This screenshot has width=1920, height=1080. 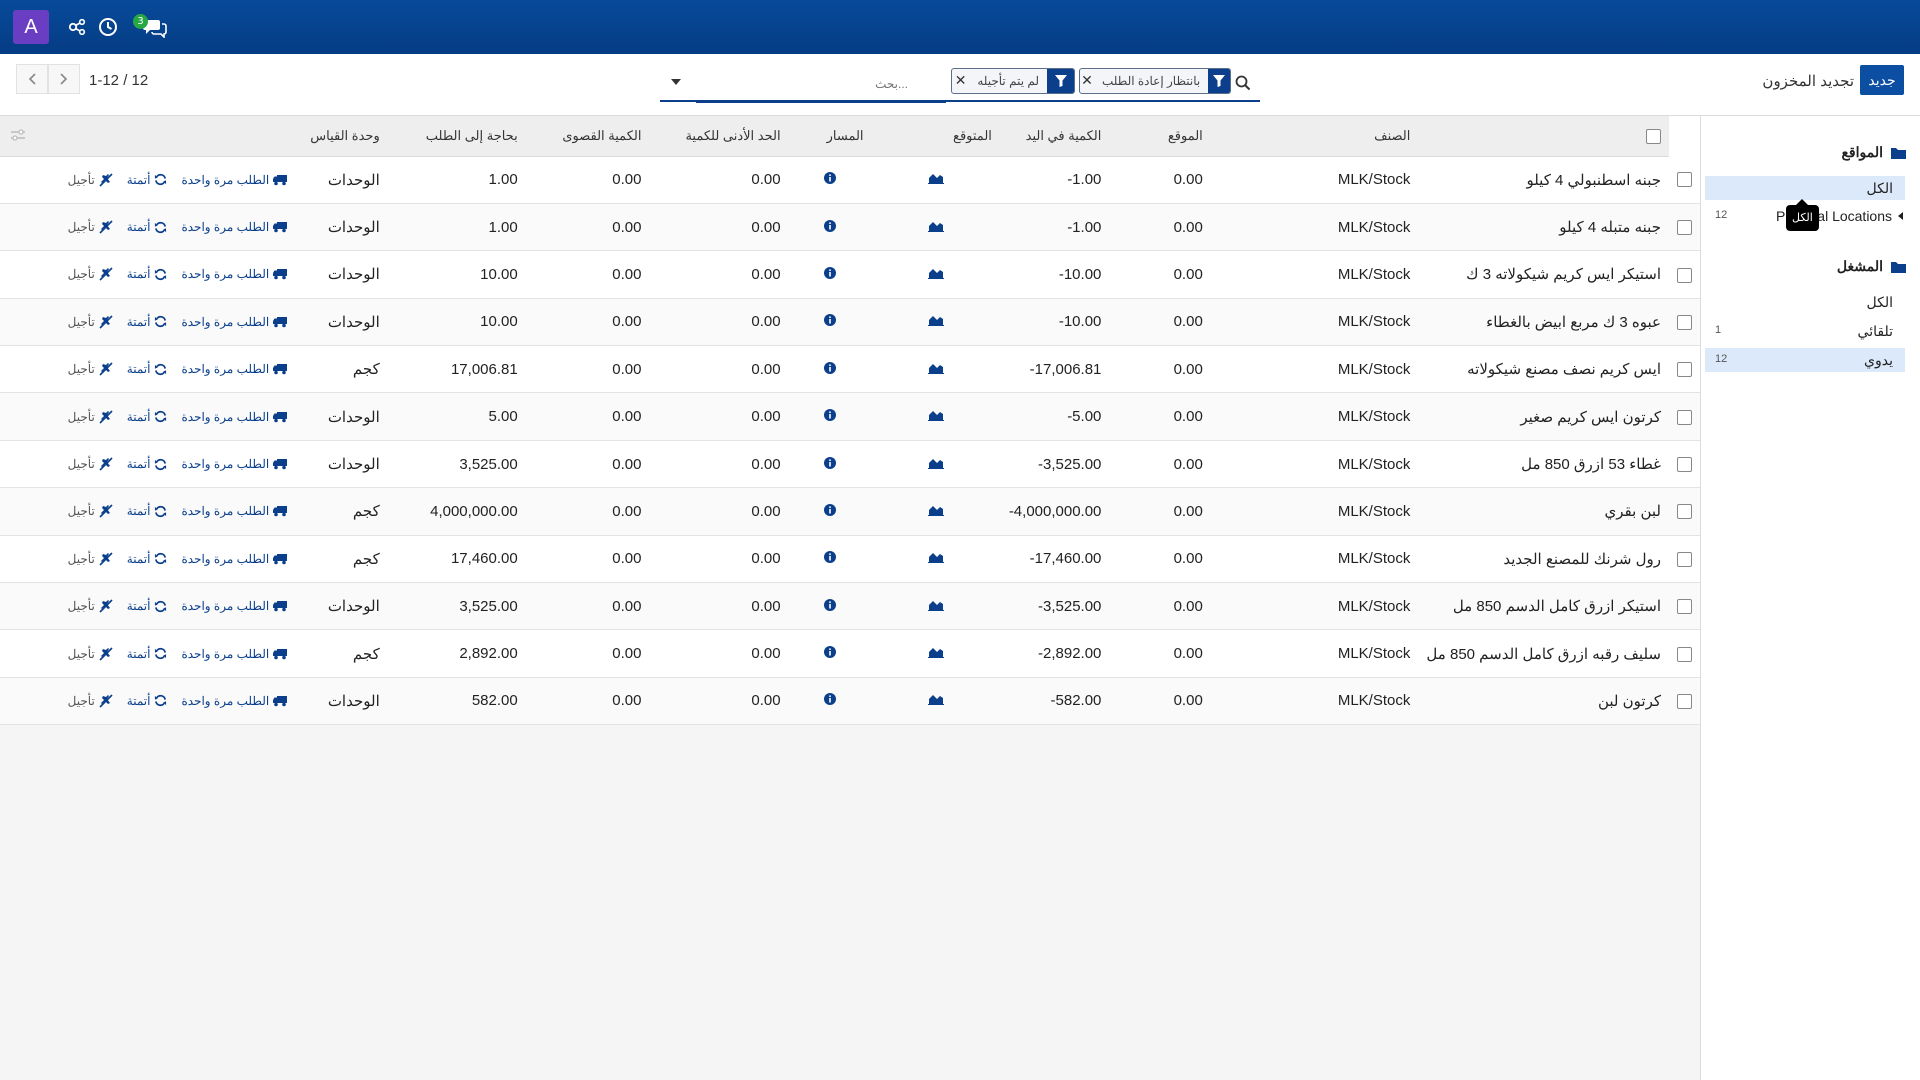 What do you see at coordinates (1805, 188) in the screenshot?
I see `locations-filter-all: الكل` at bounding box center [1805, 188].